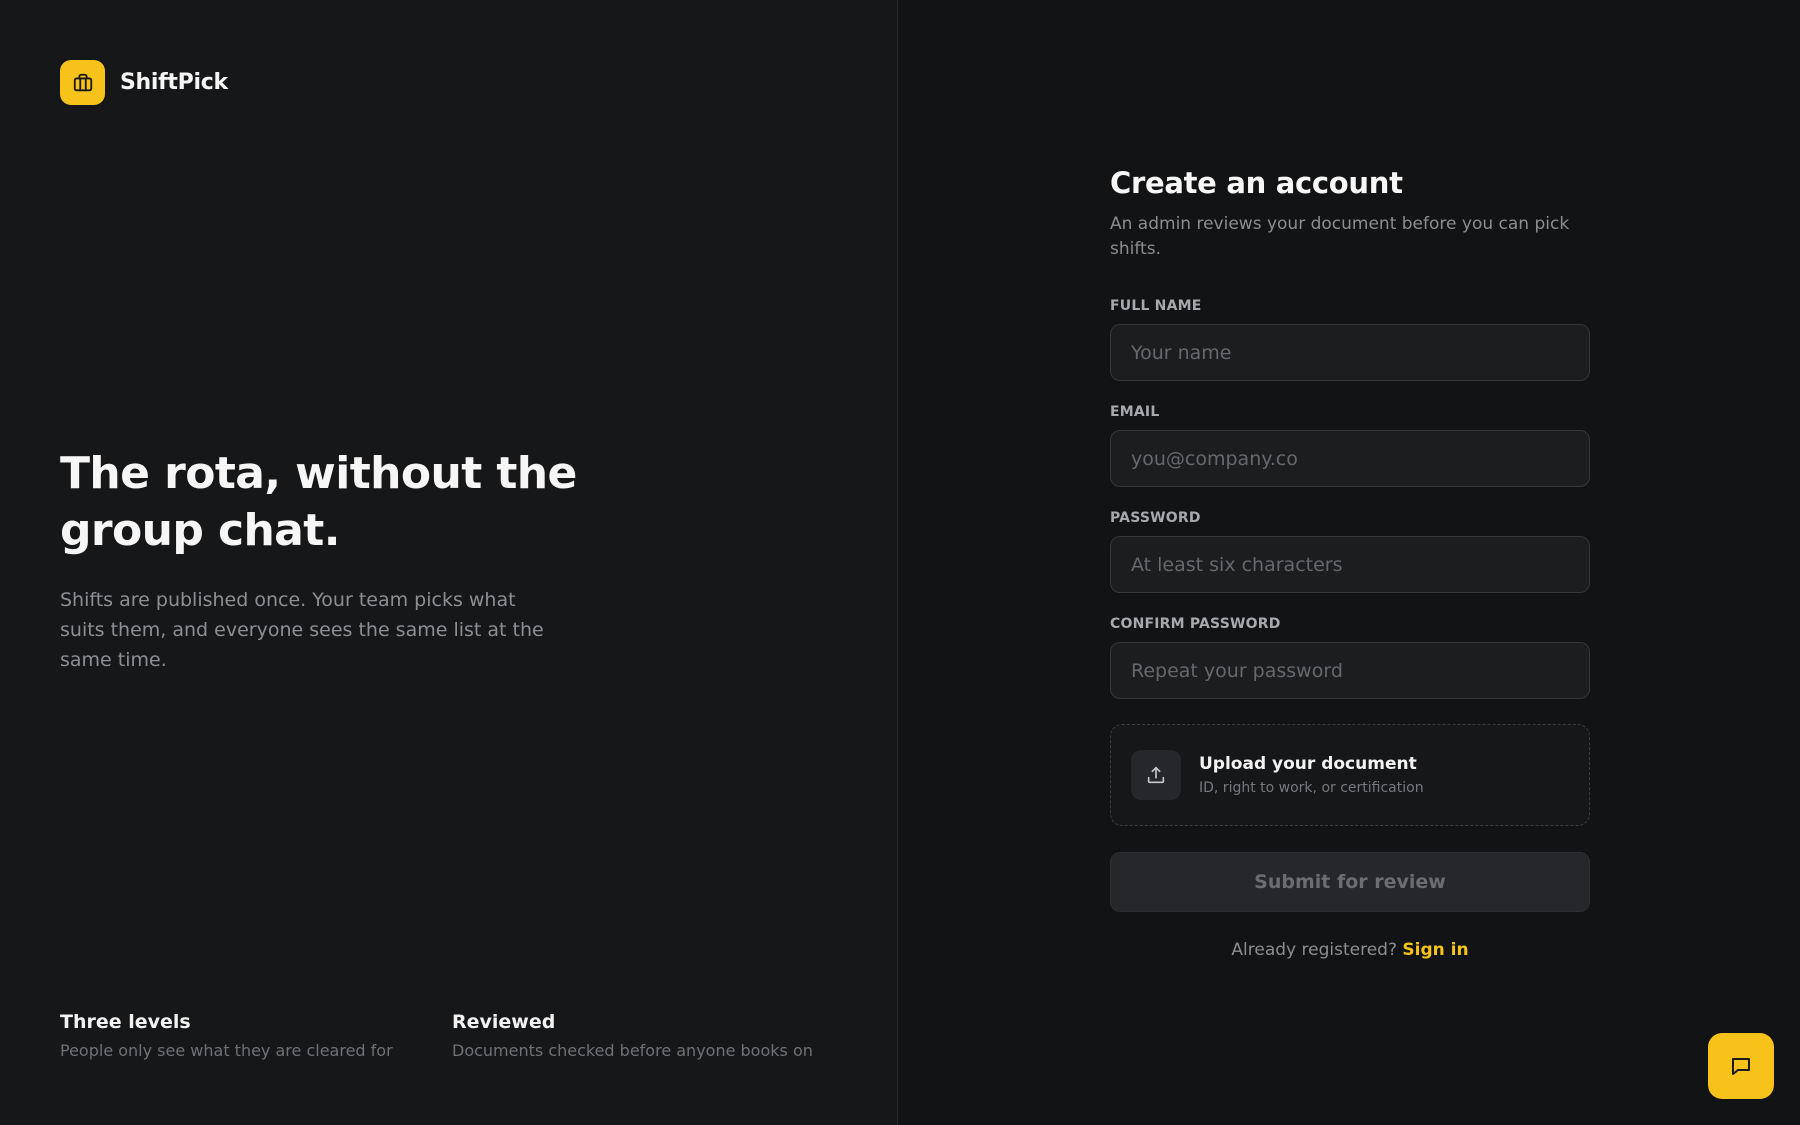  I want to click on upload-title: Upload your document, so click(1308, 764).